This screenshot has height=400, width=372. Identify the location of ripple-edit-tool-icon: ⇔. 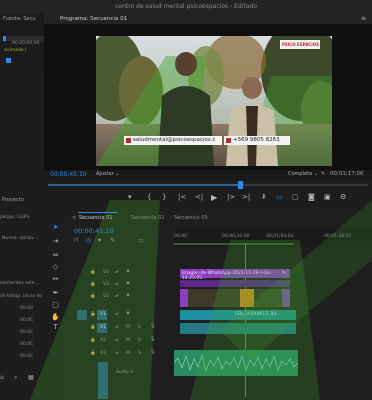
(55, 255).